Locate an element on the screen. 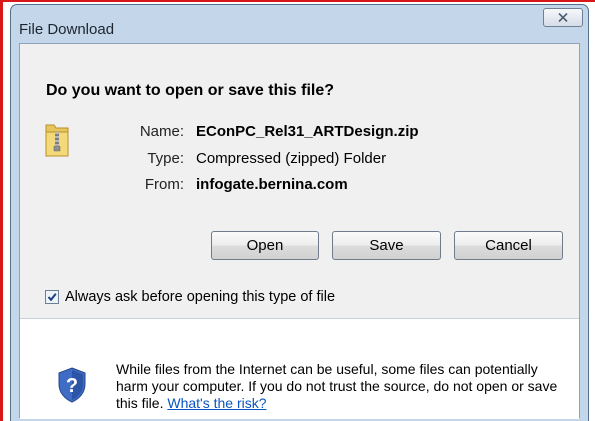  save-button: Save is located at coordinates (386, 245).